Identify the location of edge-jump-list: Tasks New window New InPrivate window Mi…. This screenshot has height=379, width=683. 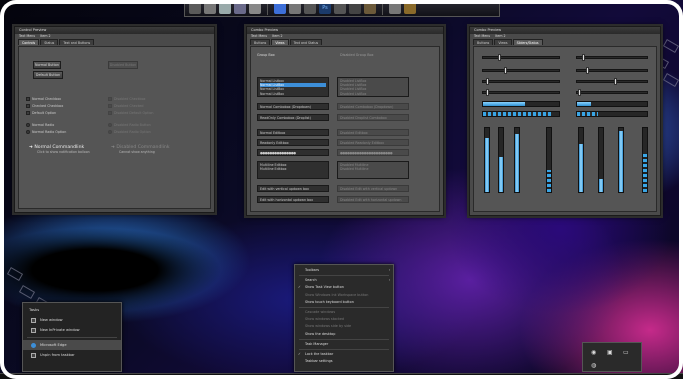
(72, 337).